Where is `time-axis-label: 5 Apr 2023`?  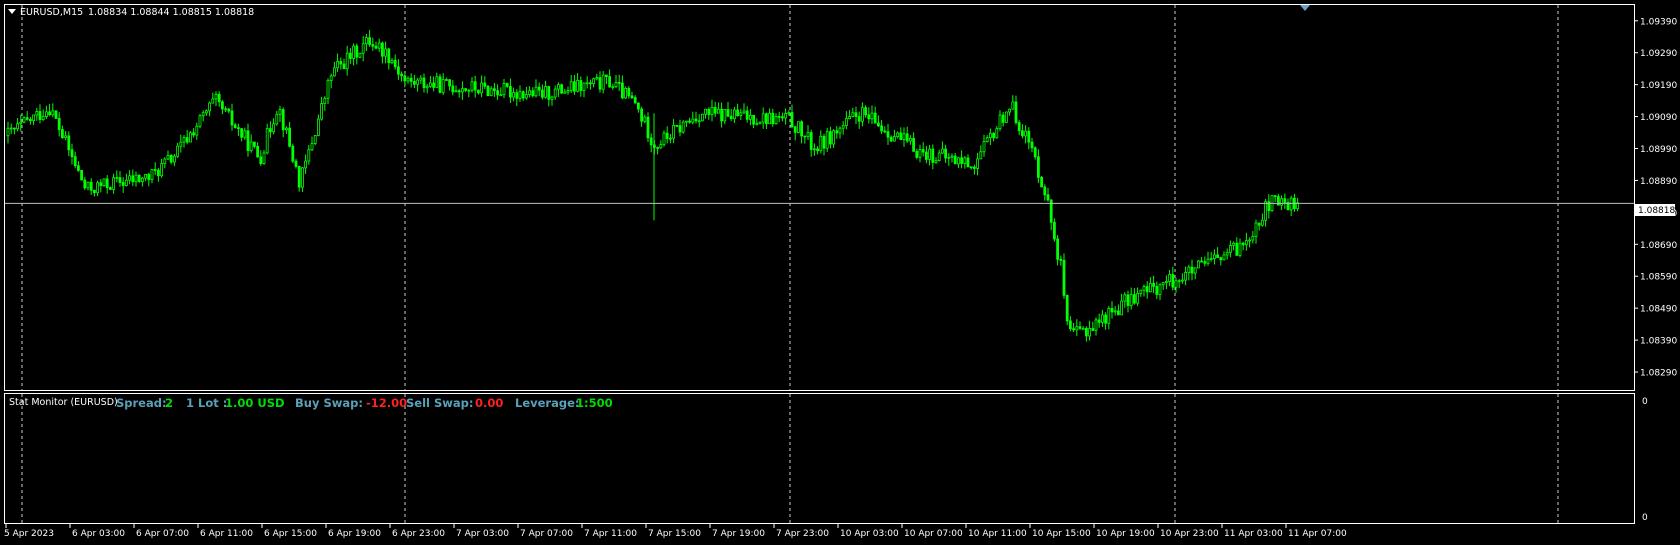 time-axis-label: 5 Apr 2023 is located at coordinates (29, 534).